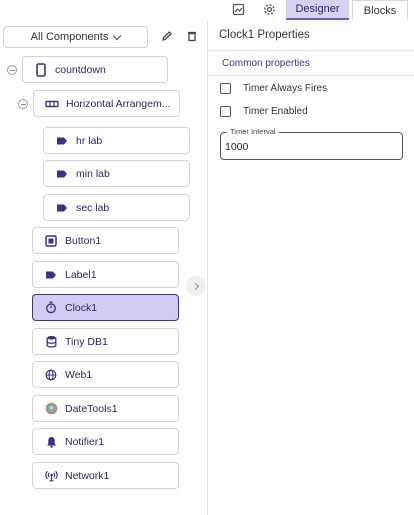 The width and height of the screenshot is (414, 515). Describe the element at coordinates (51, 476) in the screenshot. I see `network-icon` at that location.